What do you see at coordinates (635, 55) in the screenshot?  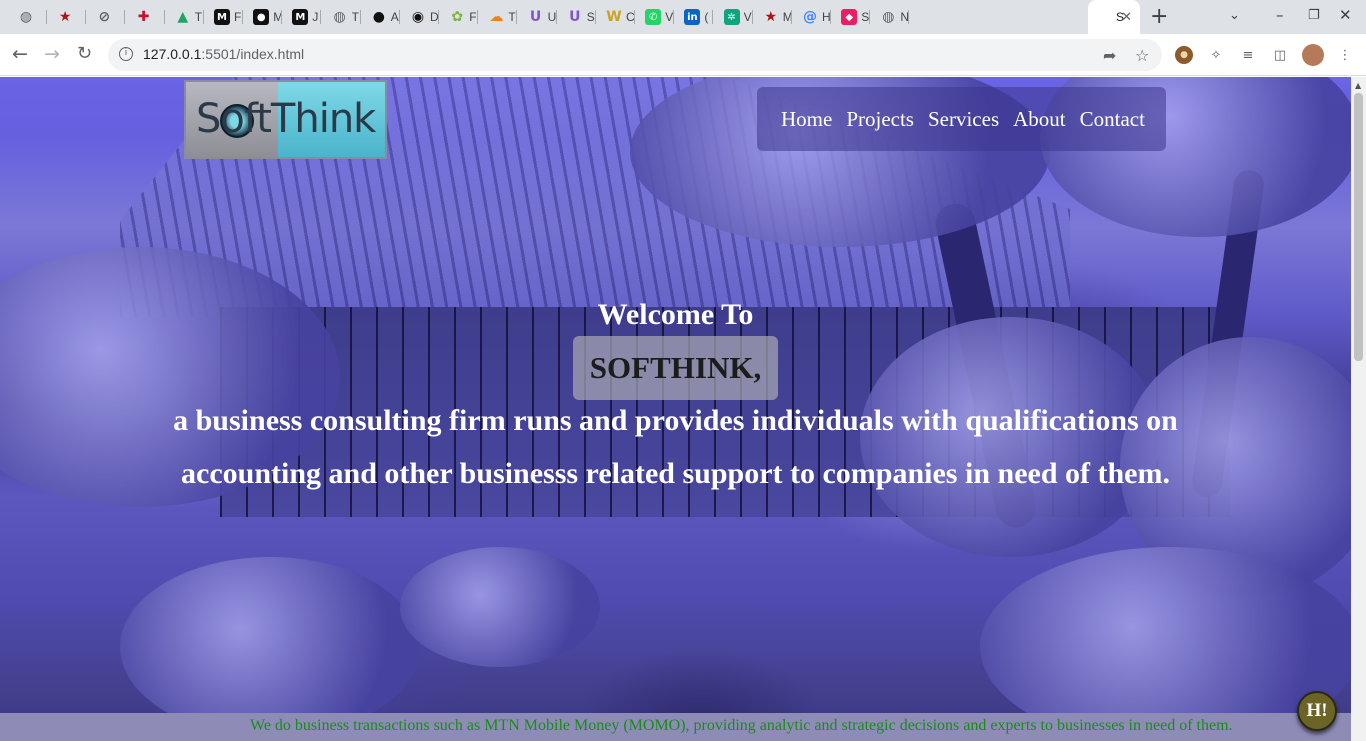 I see `address-bar: i 127.0.0.1:5501/index.html ➦ ☆` at bounding box center [635, 55].